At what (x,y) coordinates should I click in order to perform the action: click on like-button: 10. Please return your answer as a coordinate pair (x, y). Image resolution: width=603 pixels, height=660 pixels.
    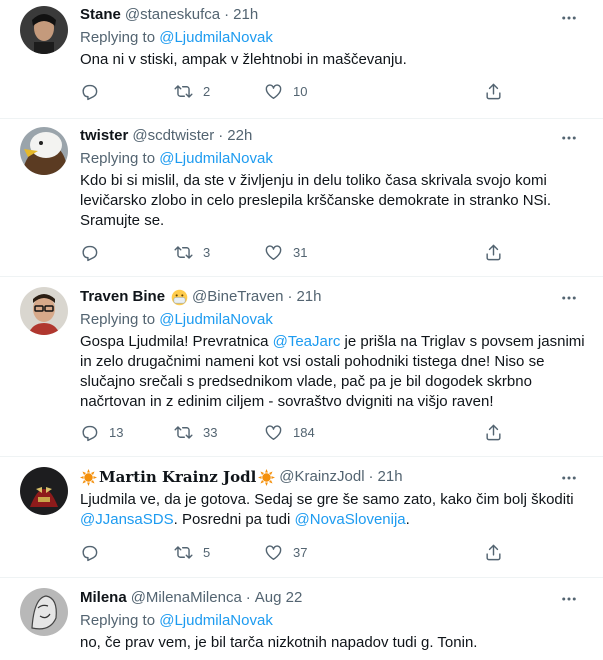
    Looking at the image, I should click on (285, 91).